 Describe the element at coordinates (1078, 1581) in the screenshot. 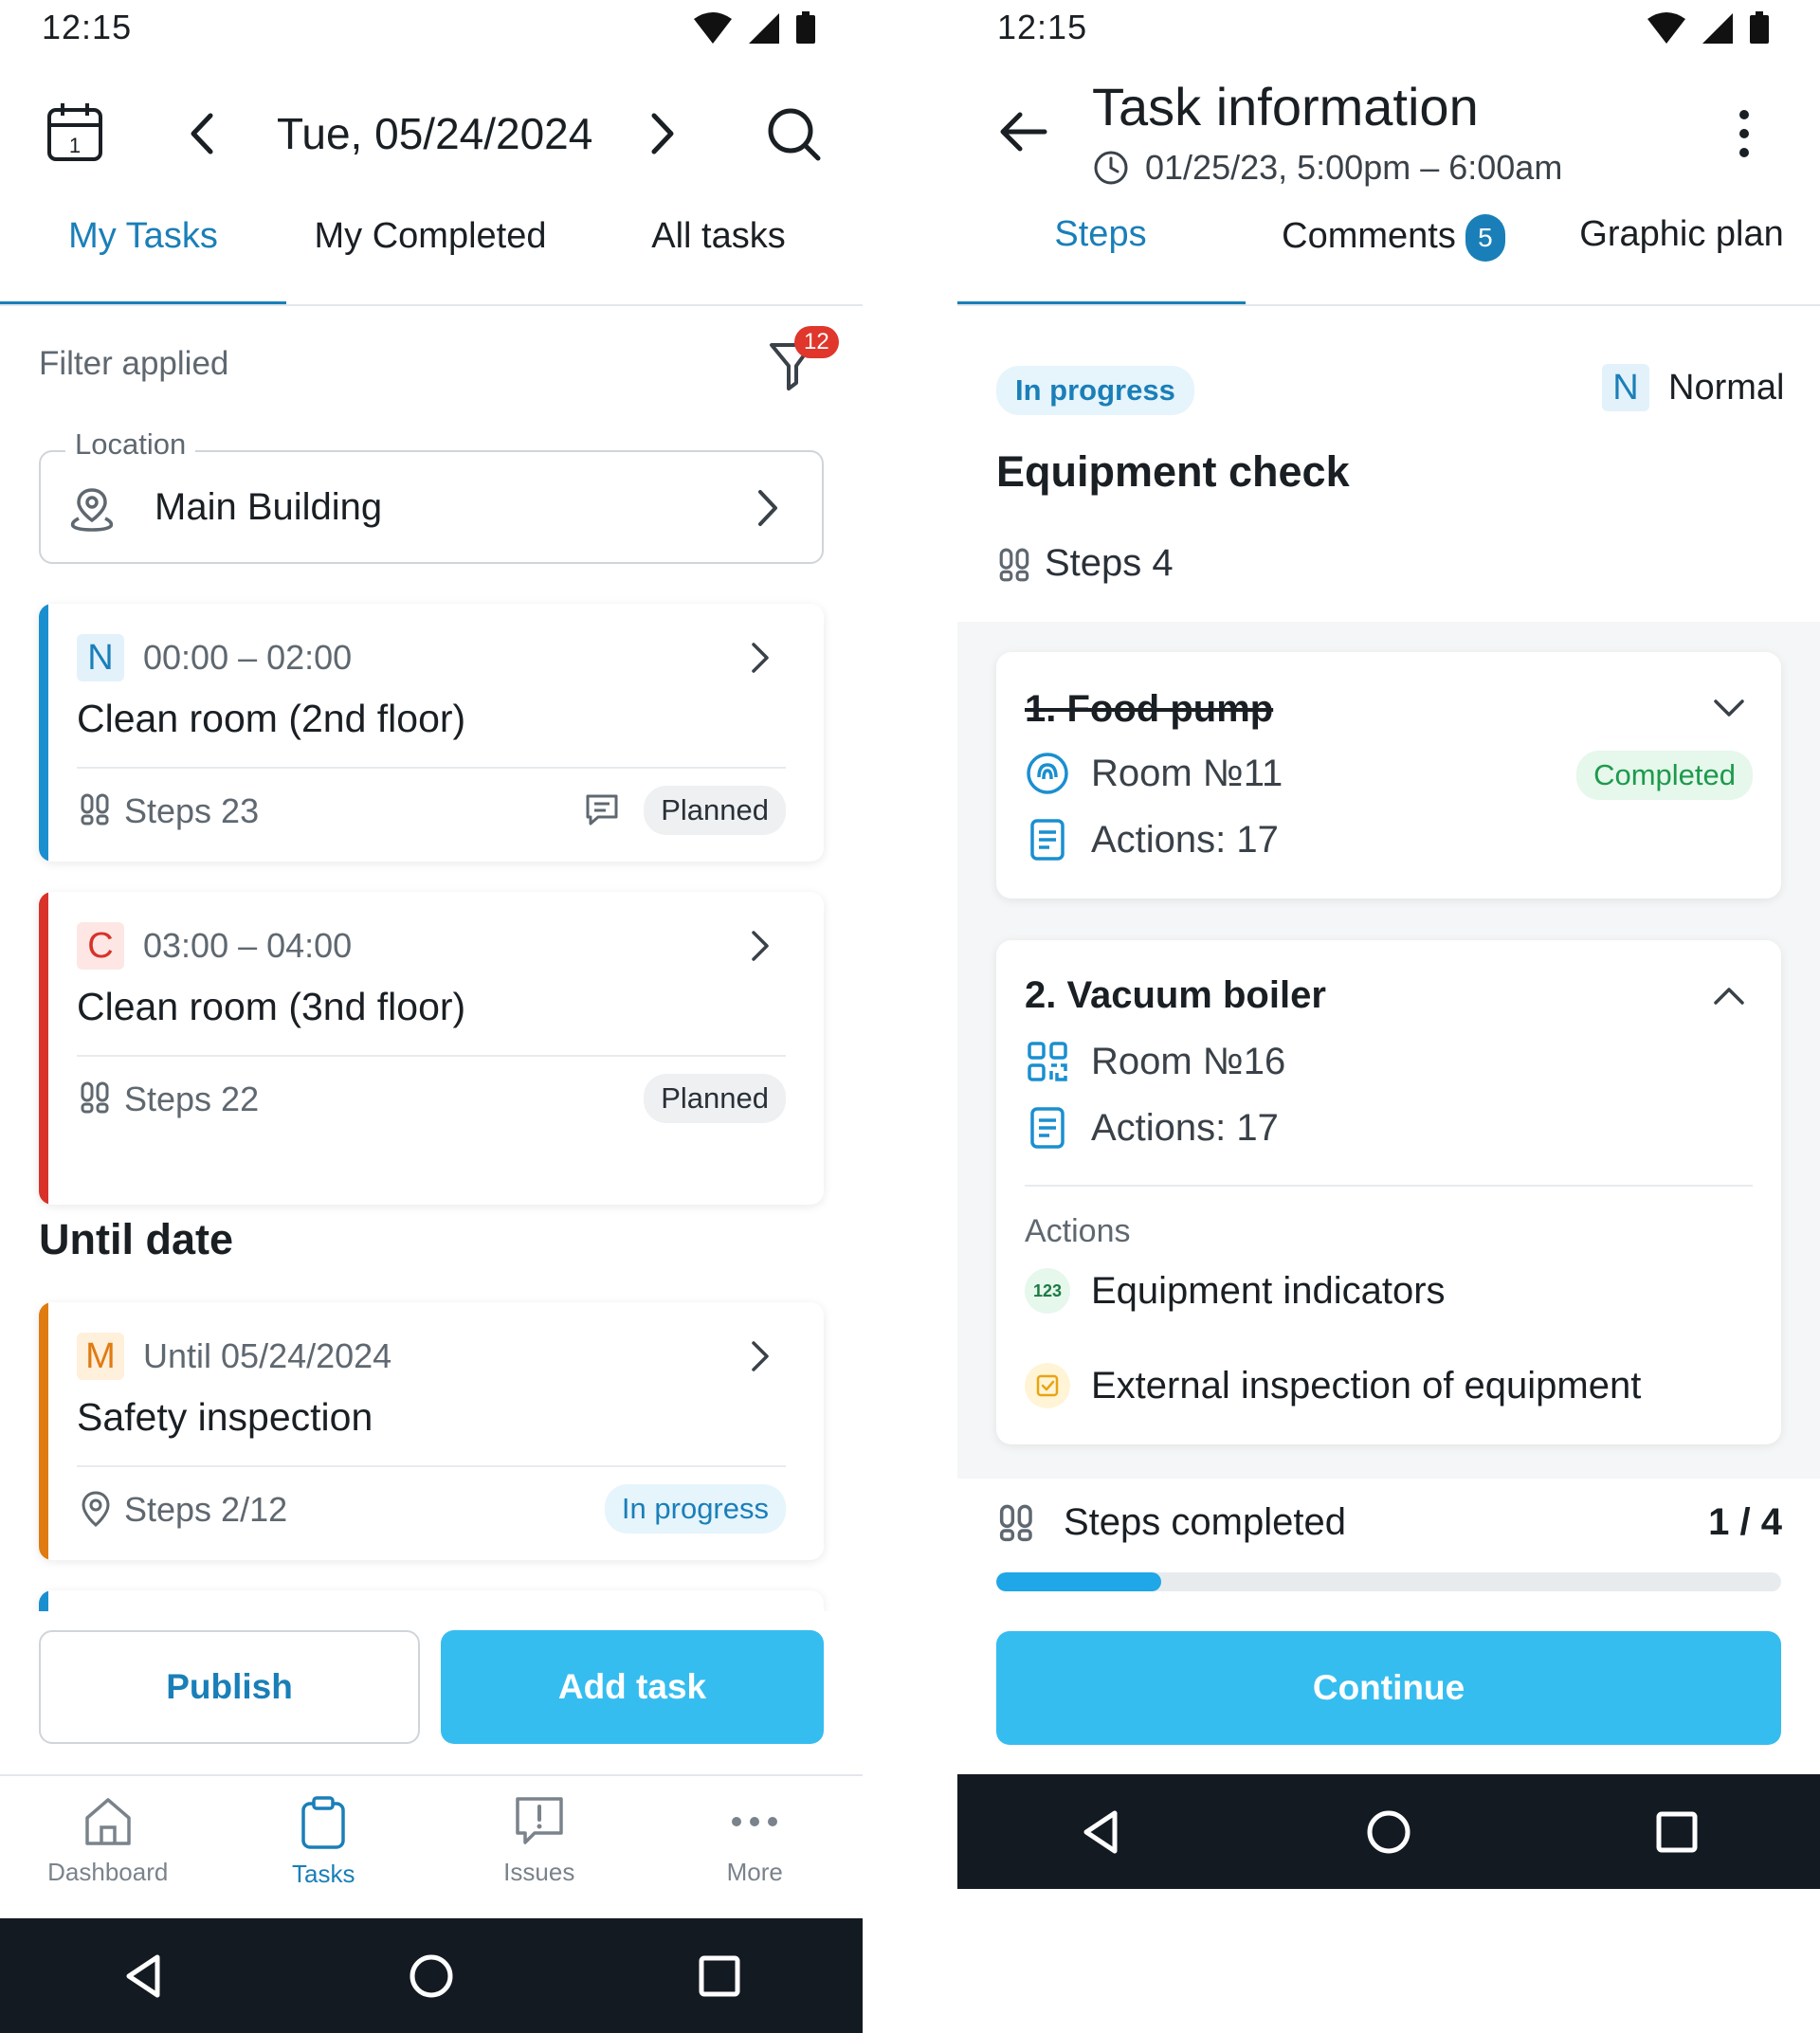

I see `steps-progress-fill` at that location.